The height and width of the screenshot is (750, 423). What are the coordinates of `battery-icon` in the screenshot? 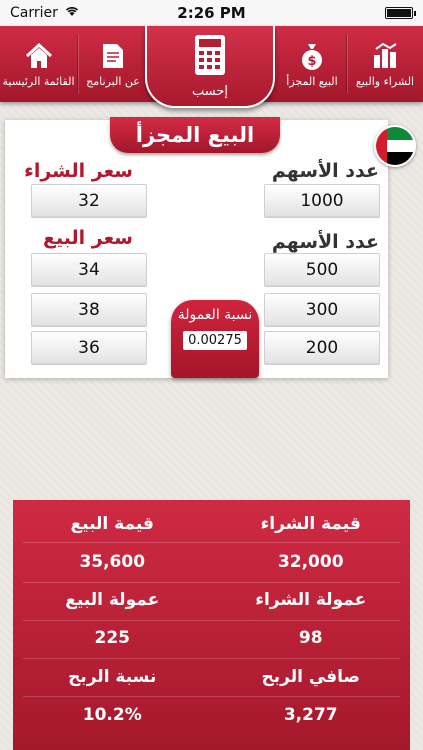 It's located at (400, 13).